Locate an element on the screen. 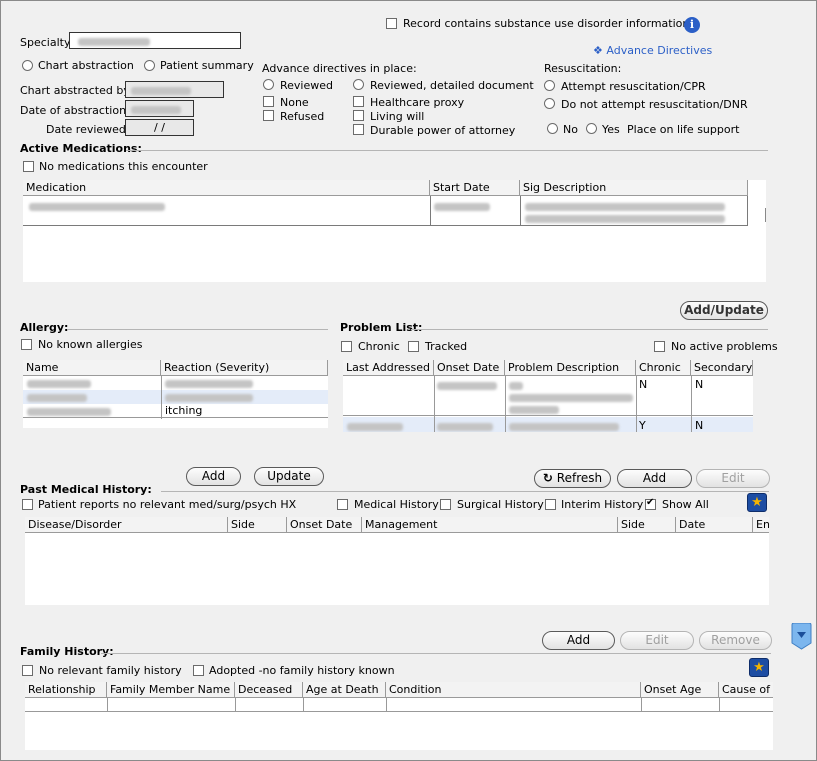 The width and height of the screenshot is (817, 761). substance-use-checkbox is located at coordinates (391, 23).